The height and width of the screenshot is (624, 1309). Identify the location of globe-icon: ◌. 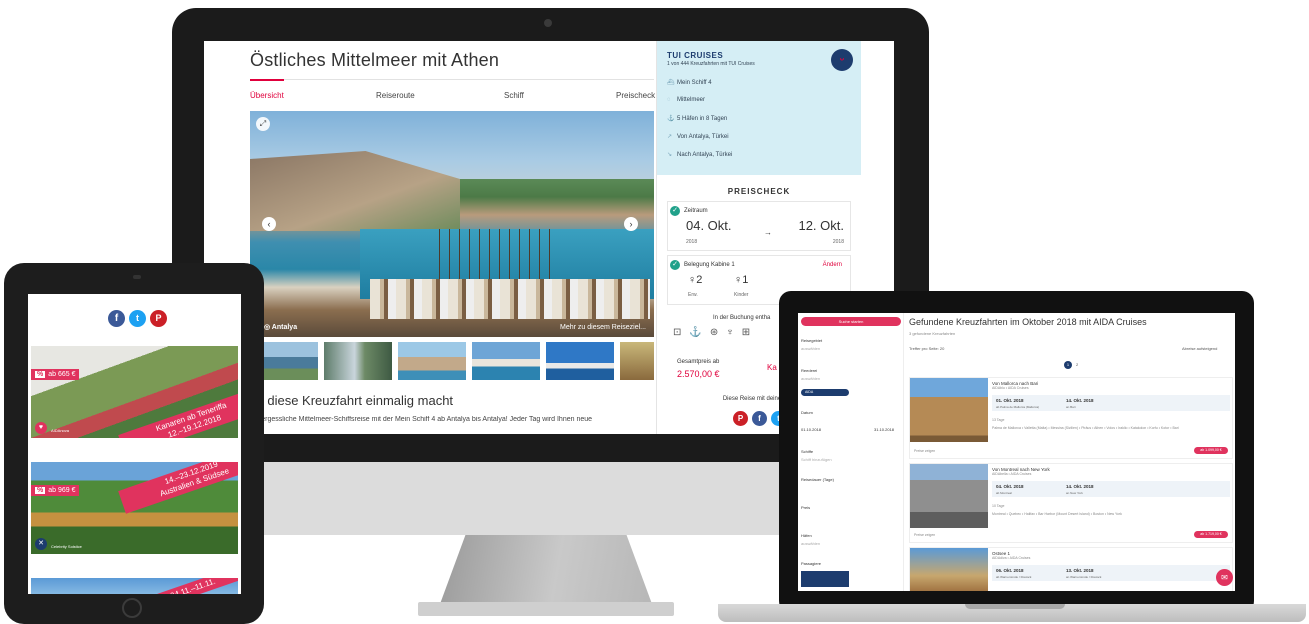
(669, 100).